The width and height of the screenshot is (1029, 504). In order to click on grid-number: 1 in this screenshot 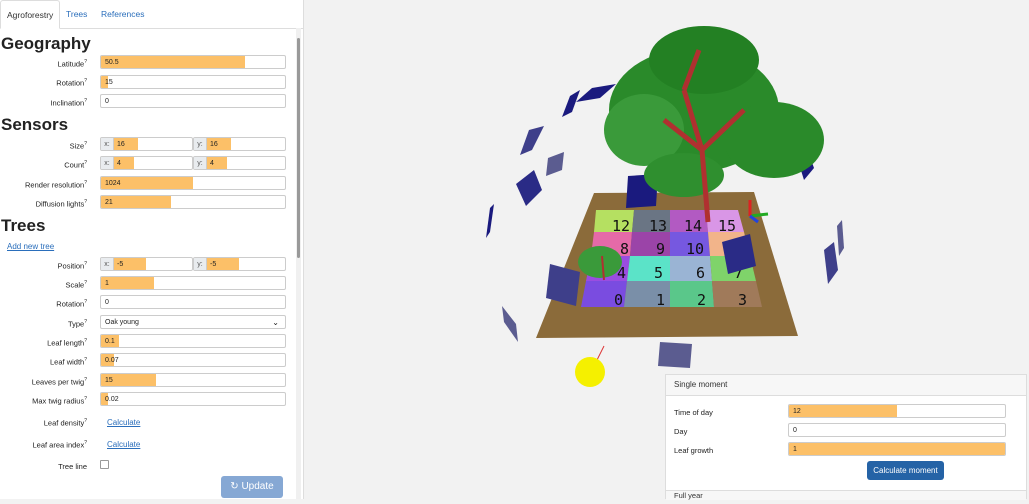, I will do `click(660, 300)`.